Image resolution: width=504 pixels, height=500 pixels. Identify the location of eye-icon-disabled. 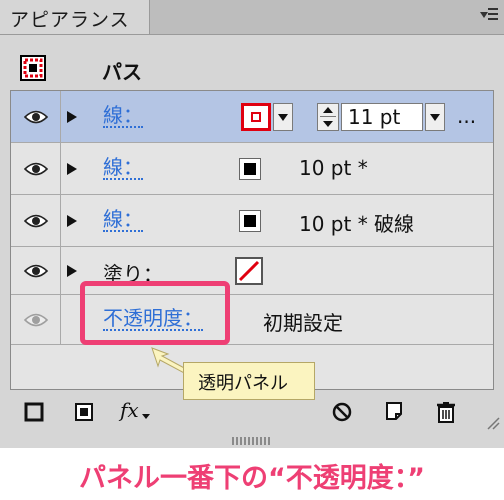
(36, 319).